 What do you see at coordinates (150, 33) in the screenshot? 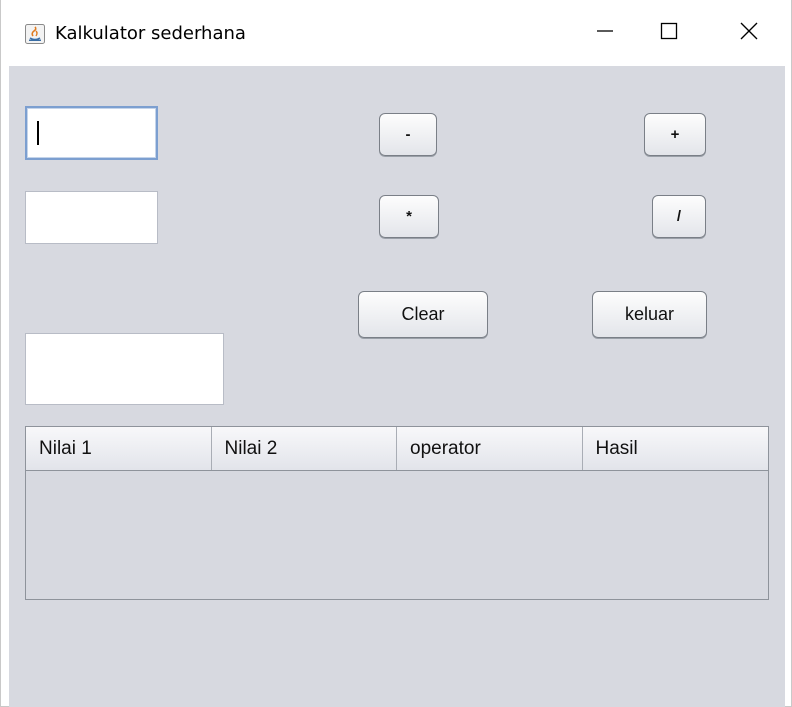
I see `window-title: Kalkulator sederhana` at bounding box center [150, 33].